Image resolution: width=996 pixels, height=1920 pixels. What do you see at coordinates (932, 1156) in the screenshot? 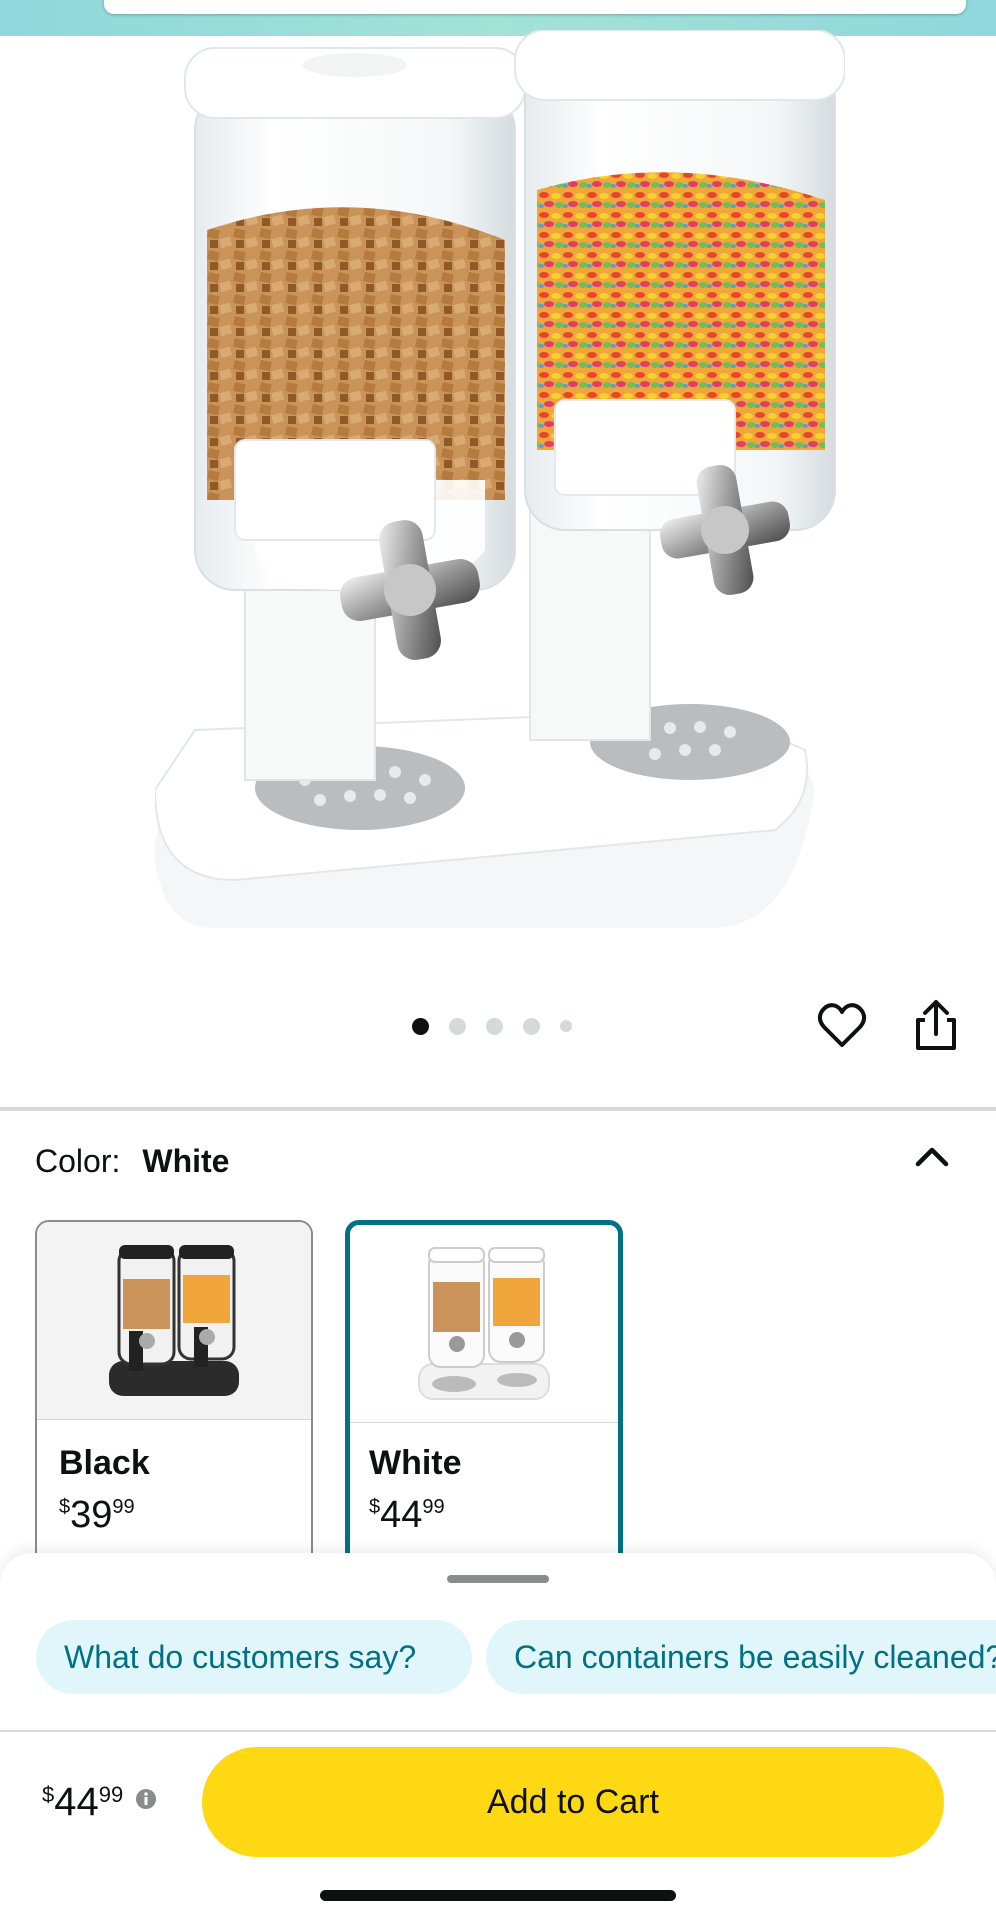
I see `chevron-up-icon` at bounding box center [932, 1156].